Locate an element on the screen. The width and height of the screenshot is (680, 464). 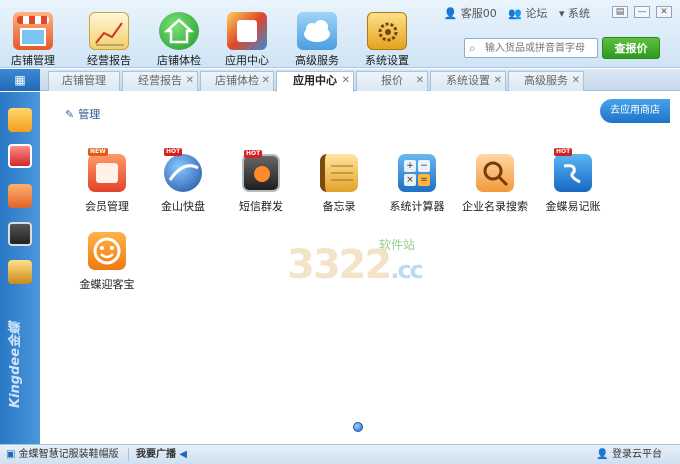
toolbar-label: 应用中心 is located at coordinates (247, 60).